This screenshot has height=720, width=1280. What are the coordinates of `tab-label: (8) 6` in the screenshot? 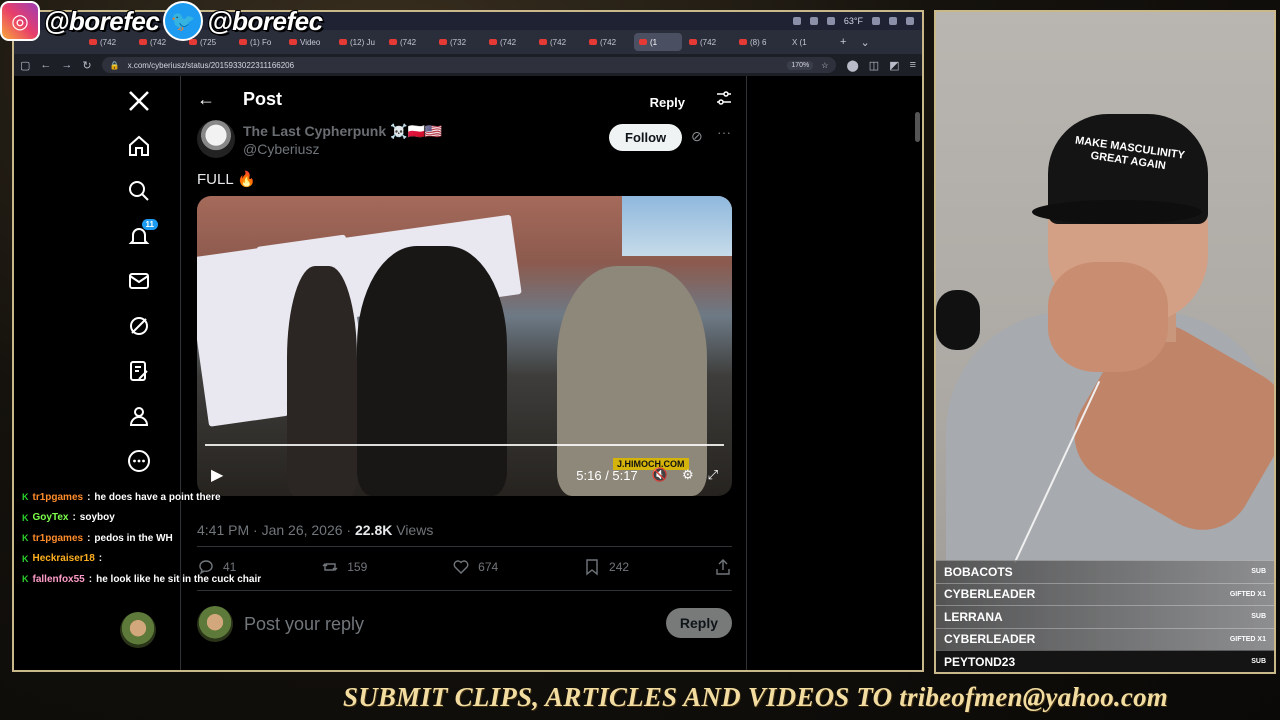 It's located at (758, 42).